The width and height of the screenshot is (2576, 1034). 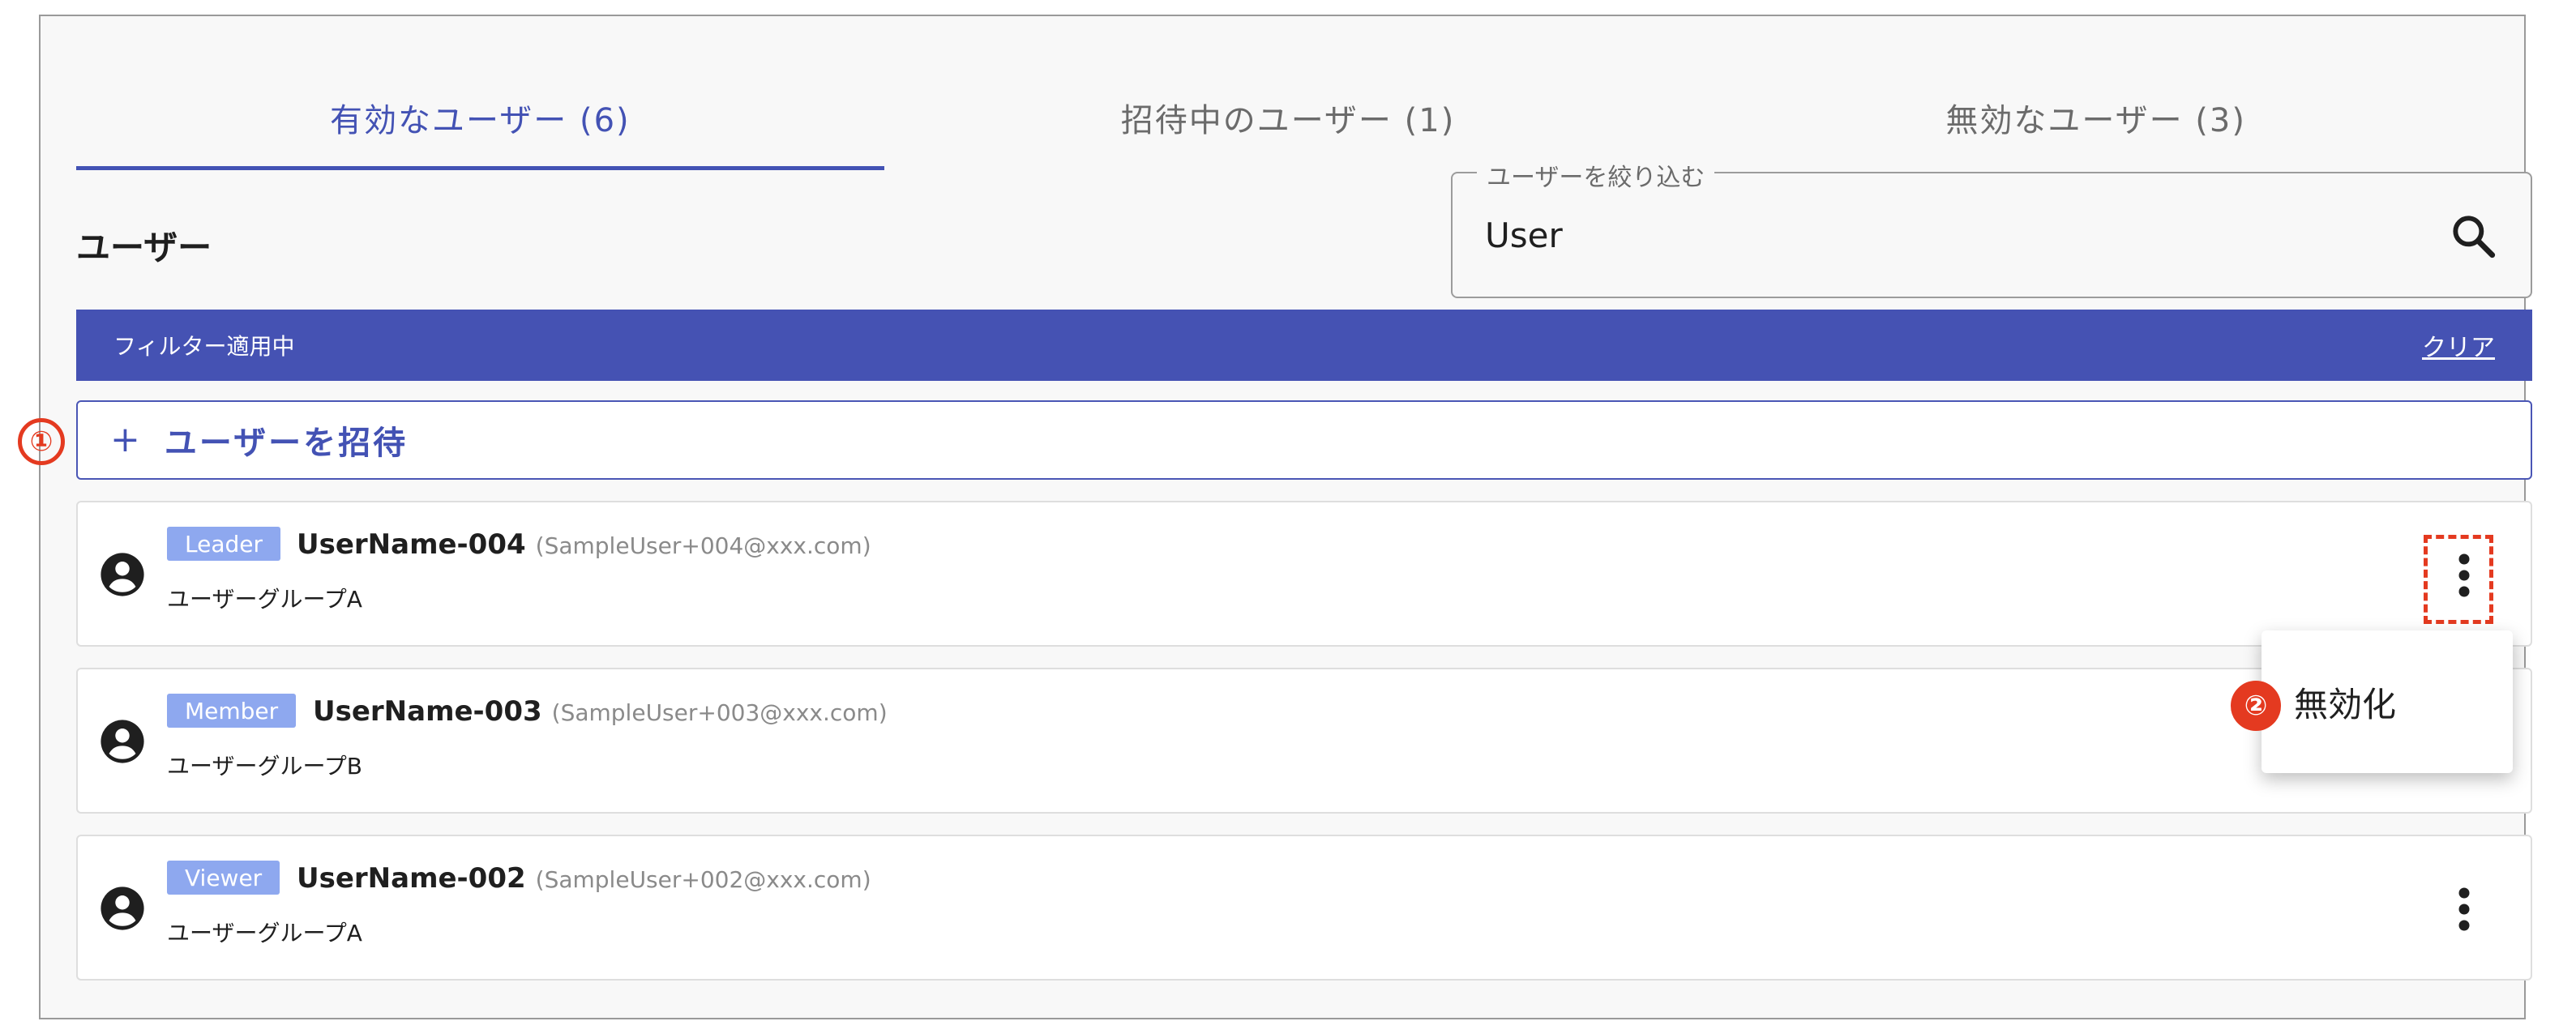 What do you see at coordinates (125, 439) in the screenshot?
I see `plus-icon: +` at bounding box center [125, 439].